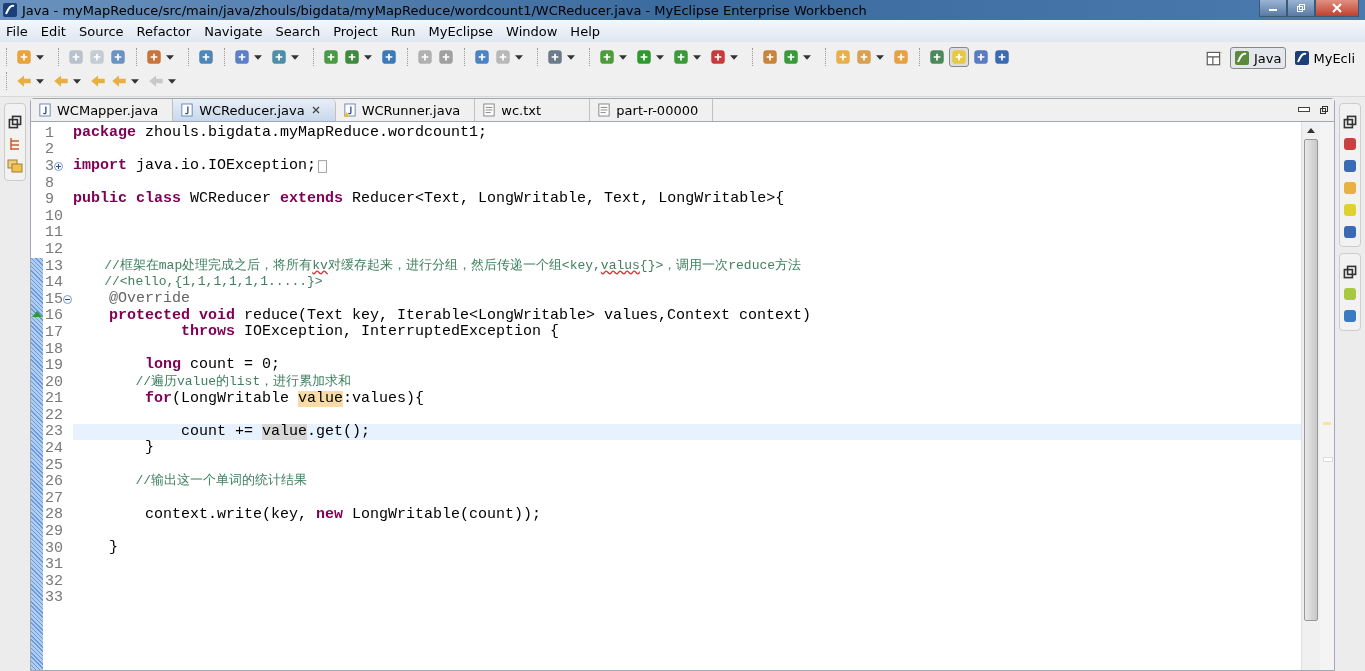 The width and height of the screenshot is (1365, 671). What do you see at coordinates (54, 332) in the screenshot?
I see `line-number: 17` at bounding box center [54, 332].